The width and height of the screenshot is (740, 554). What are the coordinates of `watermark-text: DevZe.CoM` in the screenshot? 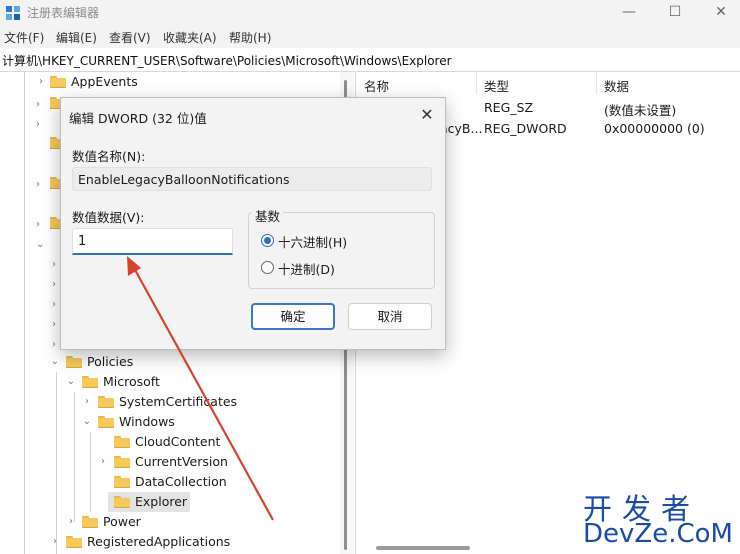 It's located at (658, 534).